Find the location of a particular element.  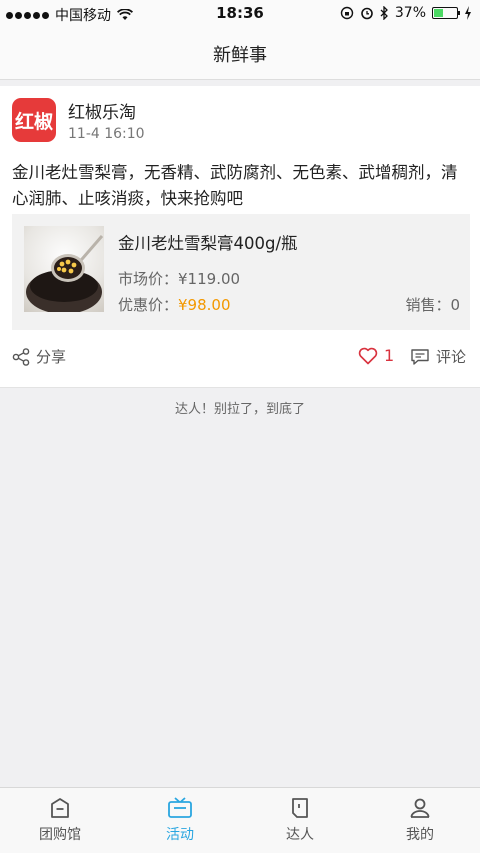

post-actions: 分享 1 评论 is located at coordinates (240, 359).